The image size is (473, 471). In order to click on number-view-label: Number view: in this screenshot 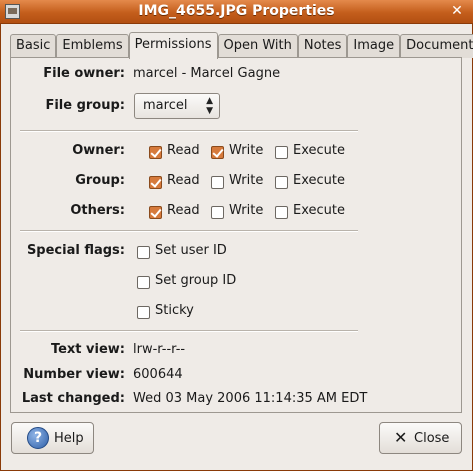, I will do `click(74, 374)`.